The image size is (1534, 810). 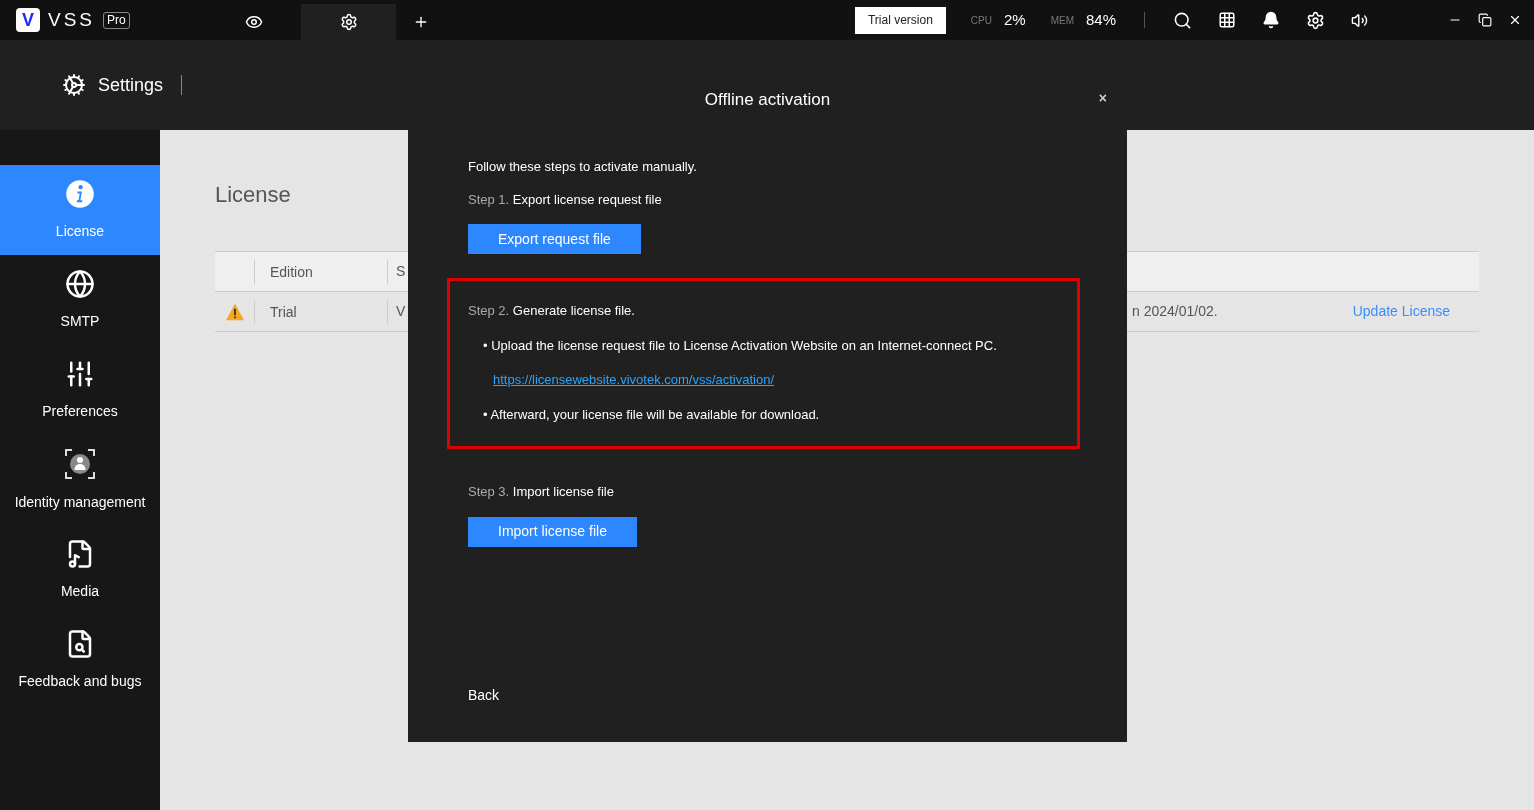 What do you see at coordinates (1100, 19) in the screenshot?
I see `stat-value: 84%` at bounding box center [1100, 19].